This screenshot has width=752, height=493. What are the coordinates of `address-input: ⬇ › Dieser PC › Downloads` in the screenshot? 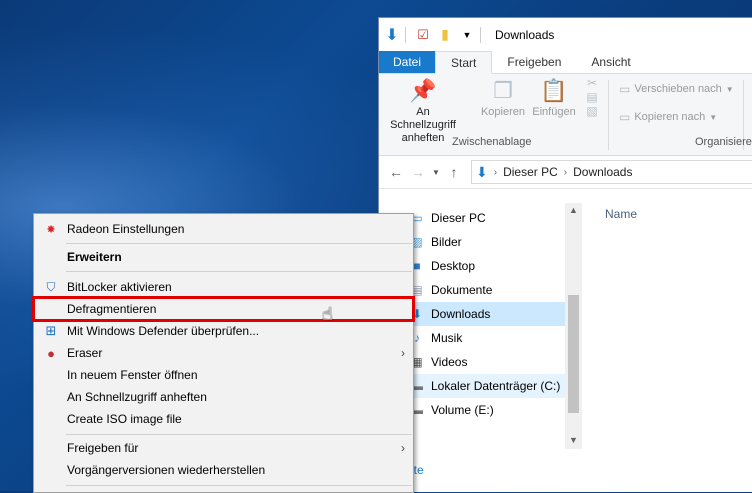 It's located at (611, 172).